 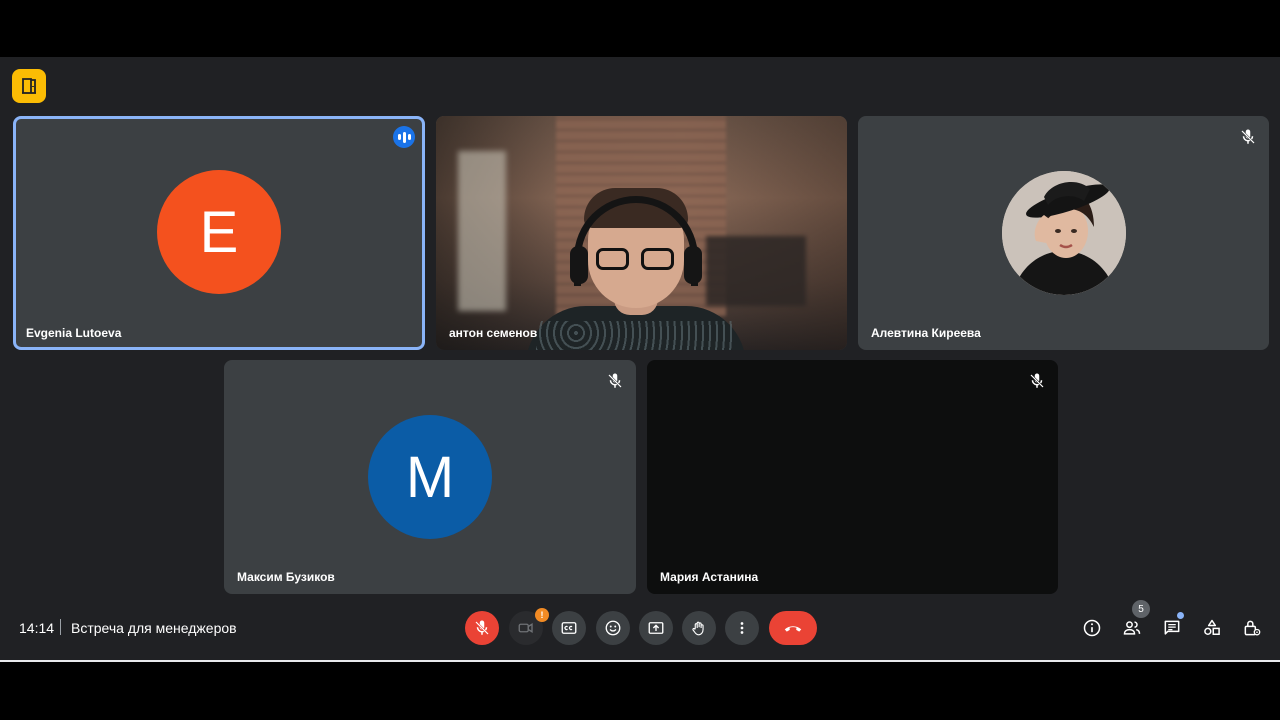 I want to click on window-bottom-border, so click(x=640, y=661).